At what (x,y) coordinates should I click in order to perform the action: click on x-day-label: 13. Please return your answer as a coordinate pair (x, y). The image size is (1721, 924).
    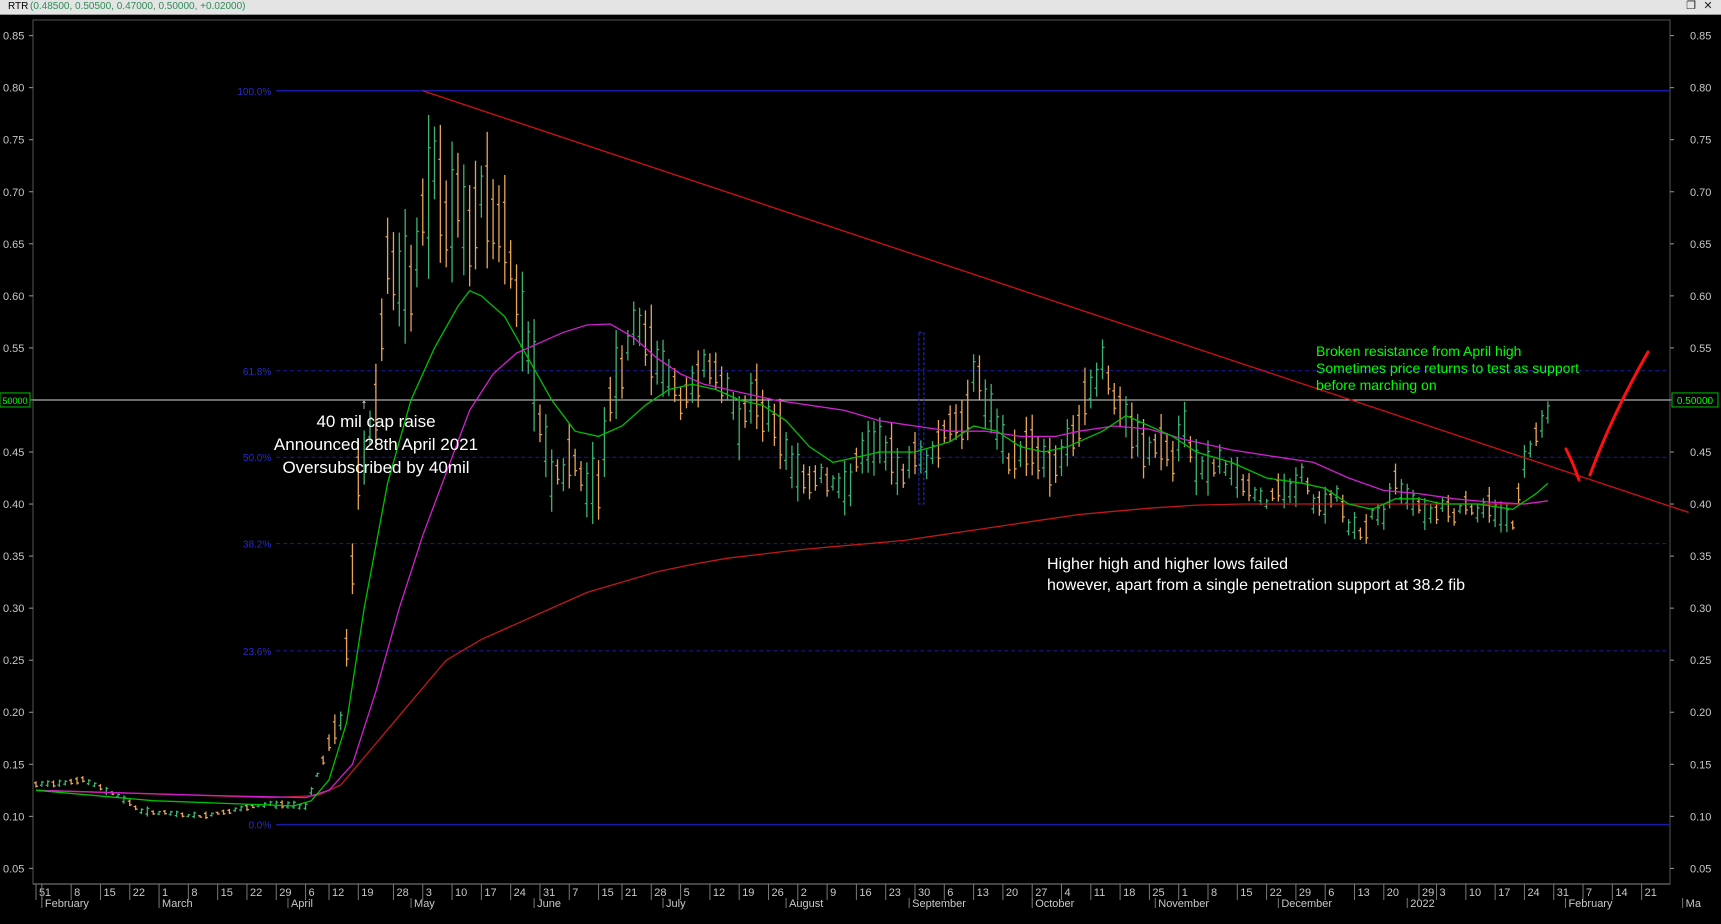
    Looking at the image, I should click on (983, 893).